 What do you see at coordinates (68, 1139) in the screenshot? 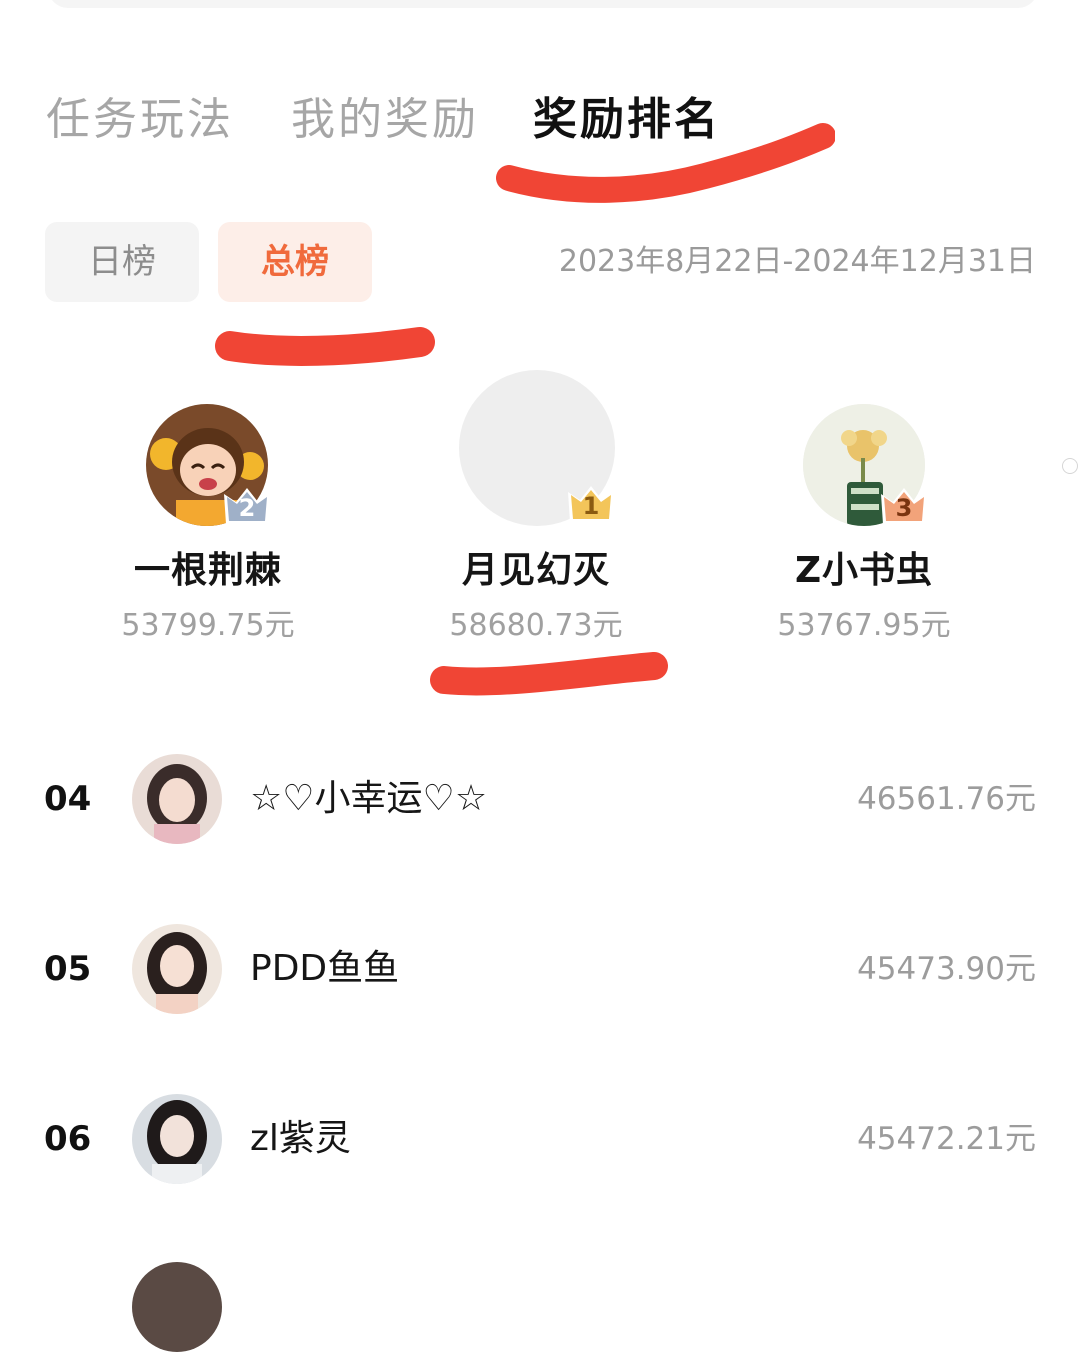
I see `rank-number: 06` at bounding box center [68, 1139].